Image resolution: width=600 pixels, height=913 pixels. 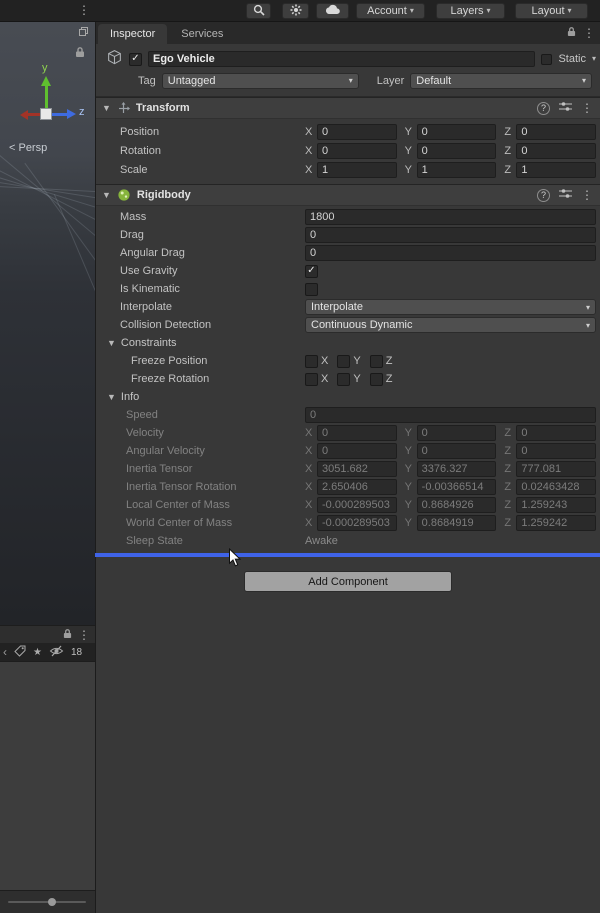 What do you see at coordinates (33, 114) in the screenshot?
I see `gizmo-x-axis-line` at bounding box center [33, 114].